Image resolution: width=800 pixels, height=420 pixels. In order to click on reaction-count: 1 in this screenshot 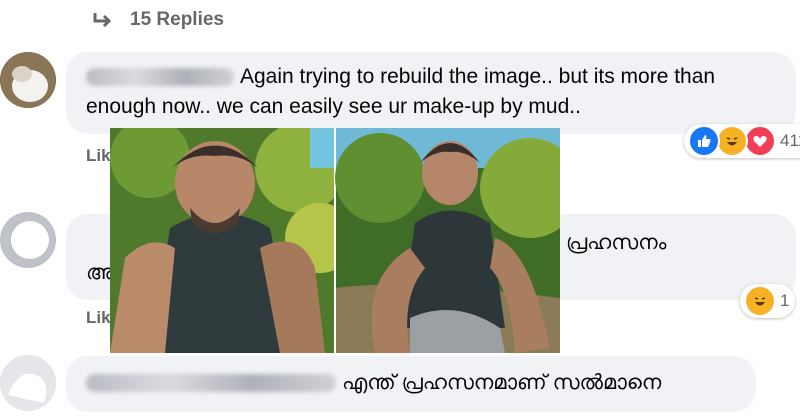, I will do `click(785, 300)`.